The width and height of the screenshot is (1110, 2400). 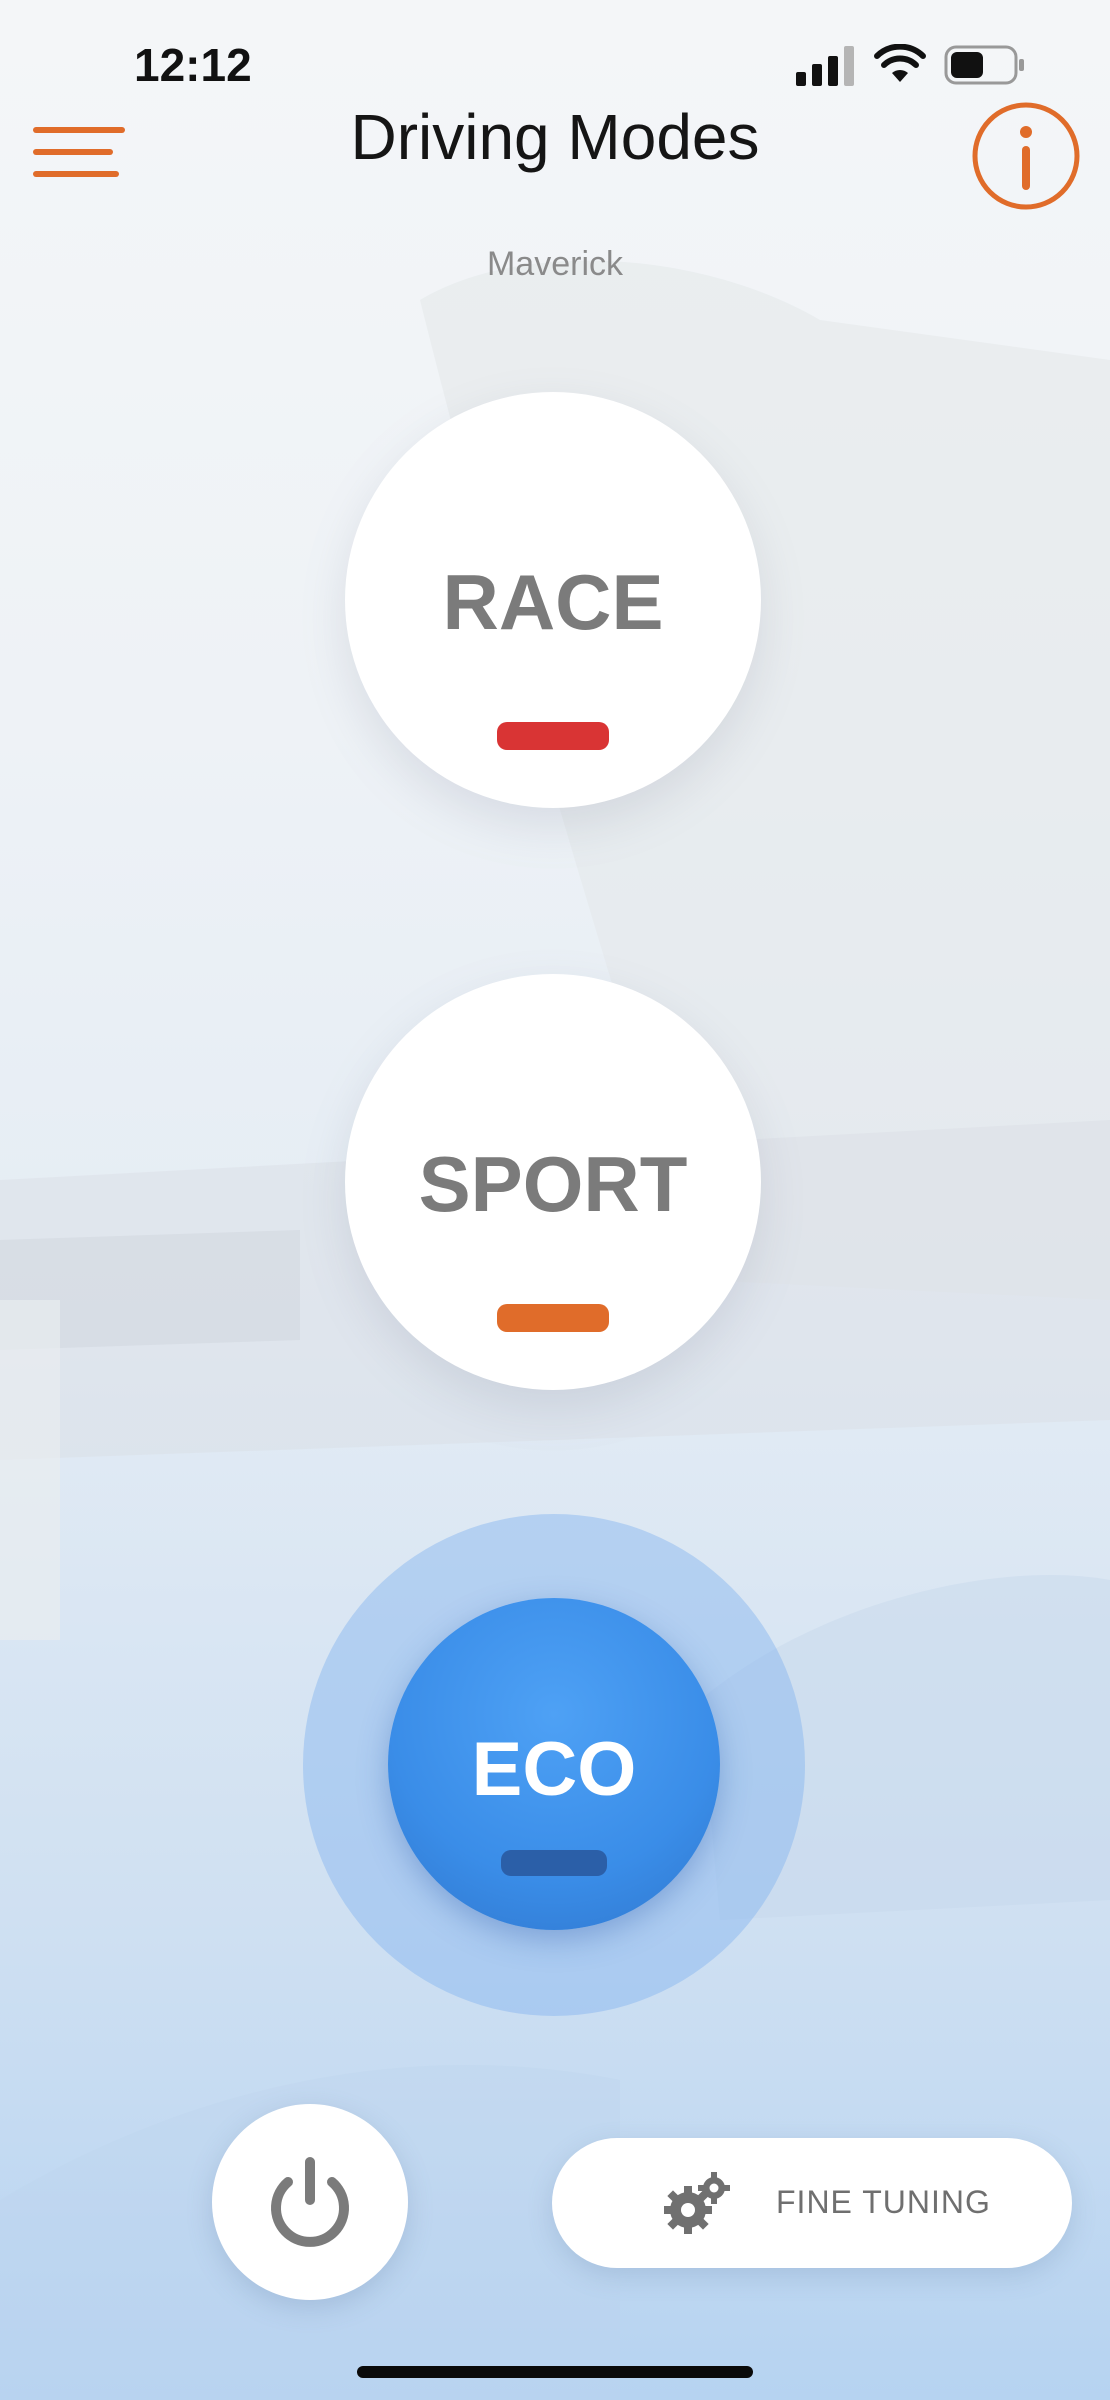 I want to click on eco-mode-indicator, so click(x=554, y=1863).